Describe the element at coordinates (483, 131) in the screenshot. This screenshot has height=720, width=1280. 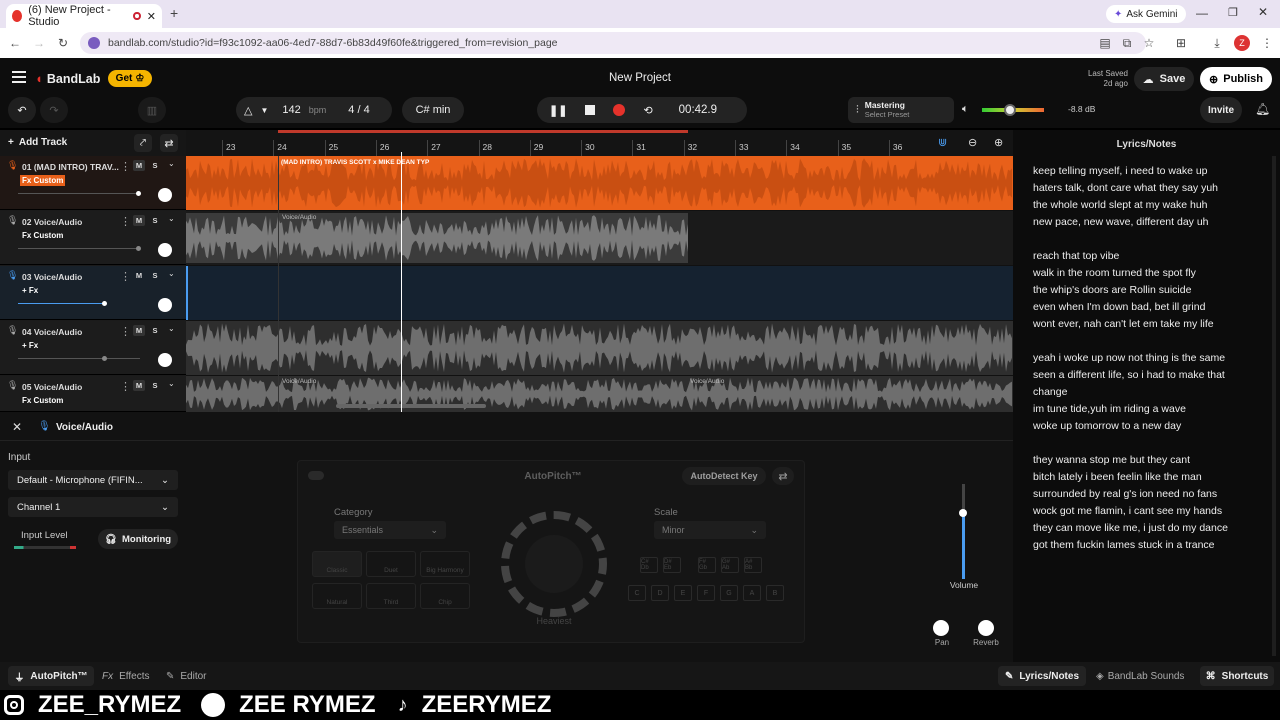
I see `loop-region-bar` at that location.